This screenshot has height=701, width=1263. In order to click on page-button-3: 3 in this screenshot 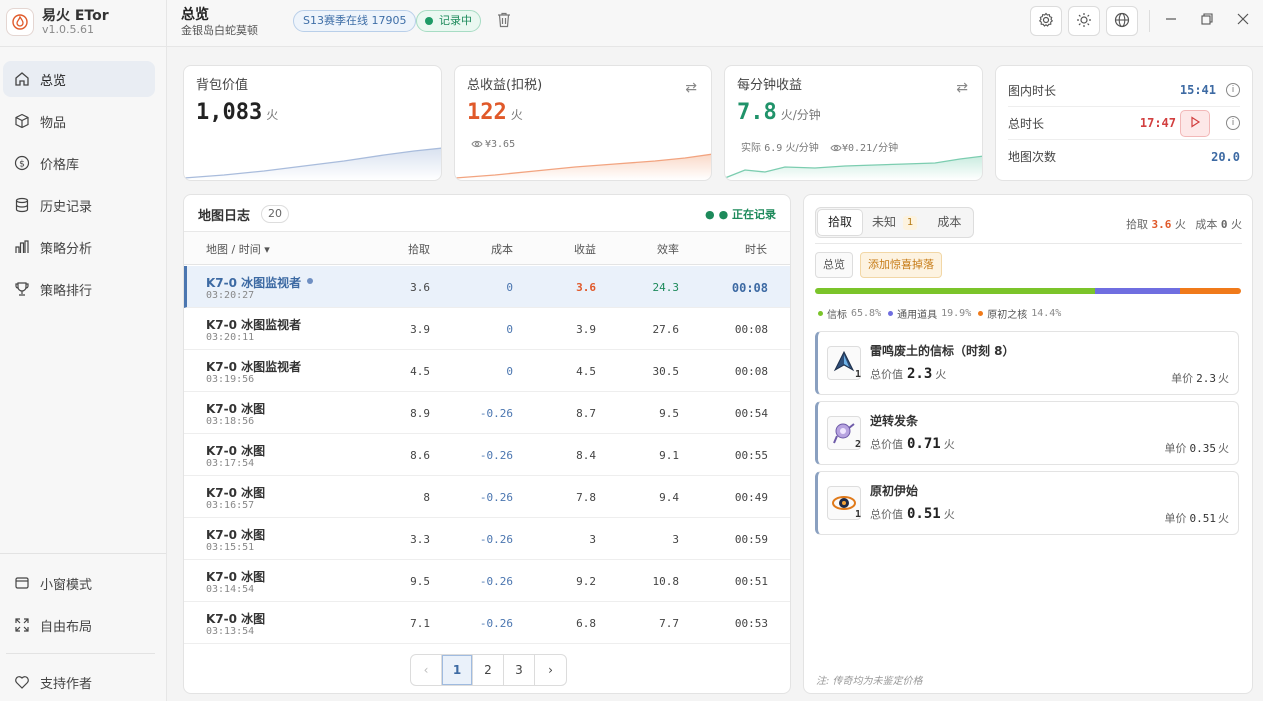, I will do `click(519, 670)`.